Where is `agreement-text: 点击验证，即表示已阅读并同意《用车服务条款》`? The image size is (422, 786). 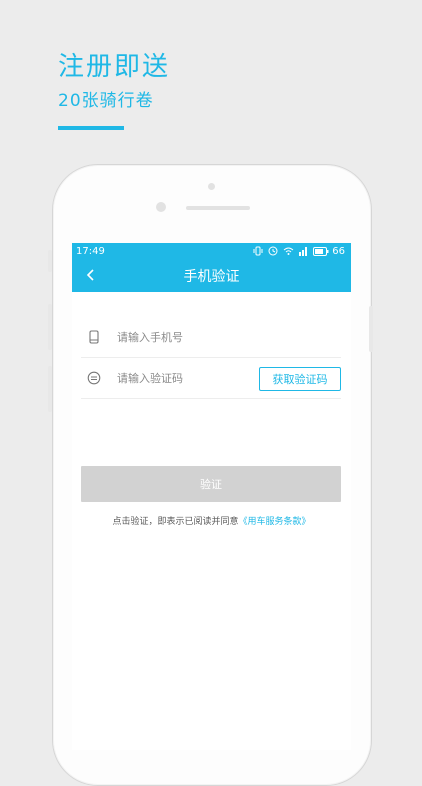
agreement-text: 点击验证，即表示已阅读并同意《用车服务条款》 is located at coordinates (211, 520).